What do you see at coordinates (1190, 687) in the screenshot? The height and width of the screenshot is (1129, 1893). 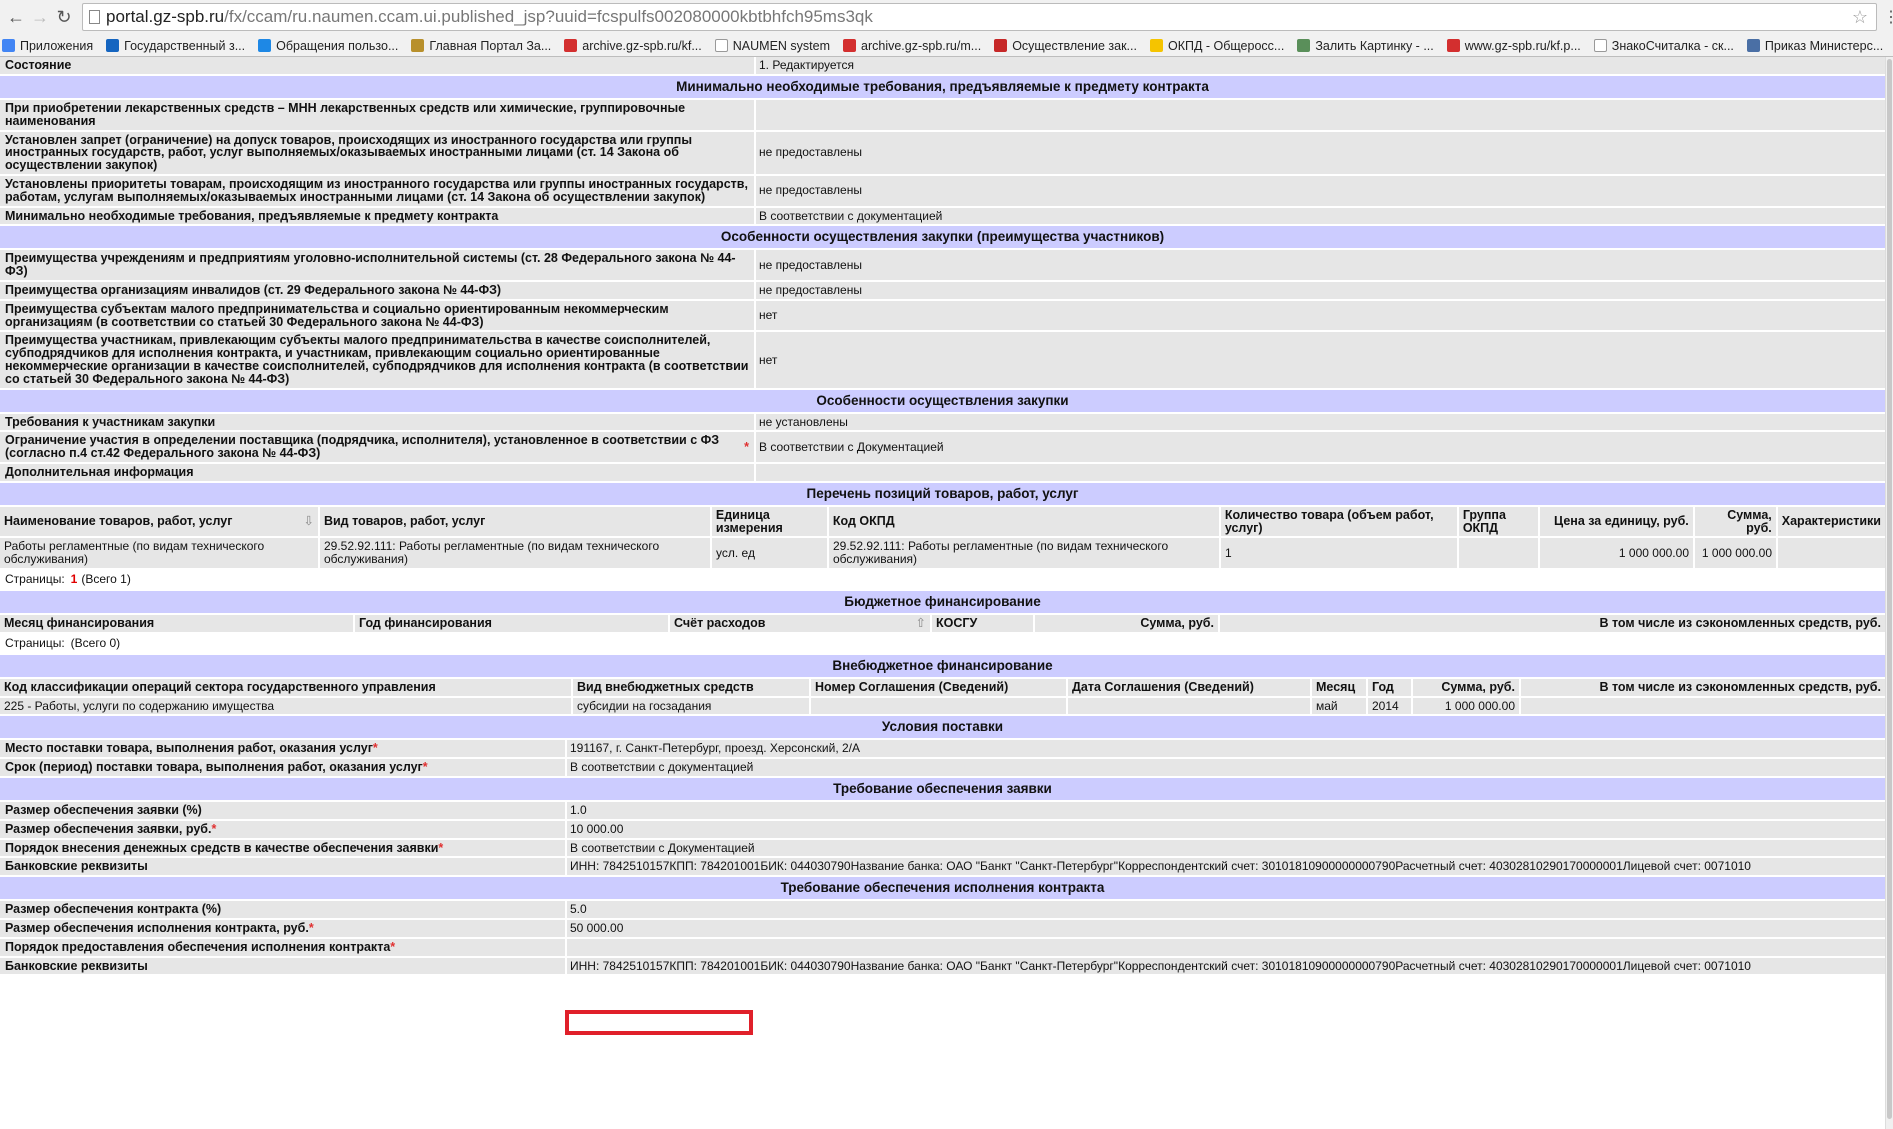 I see `column-header: Дата Соглашения (Сведений)` at bounding box center [1190, 687].